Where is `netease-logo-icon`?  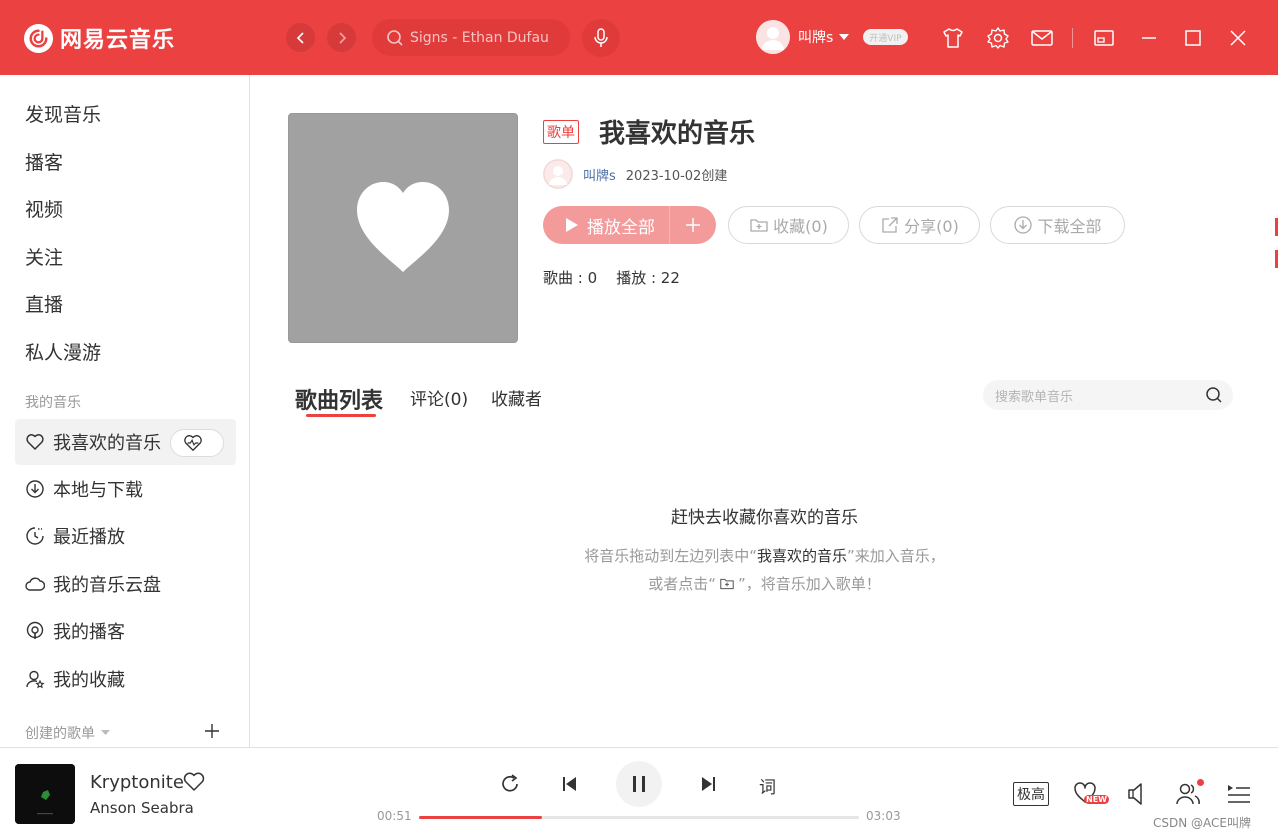 netease-logo-icon is located at coordinates (38, 38).